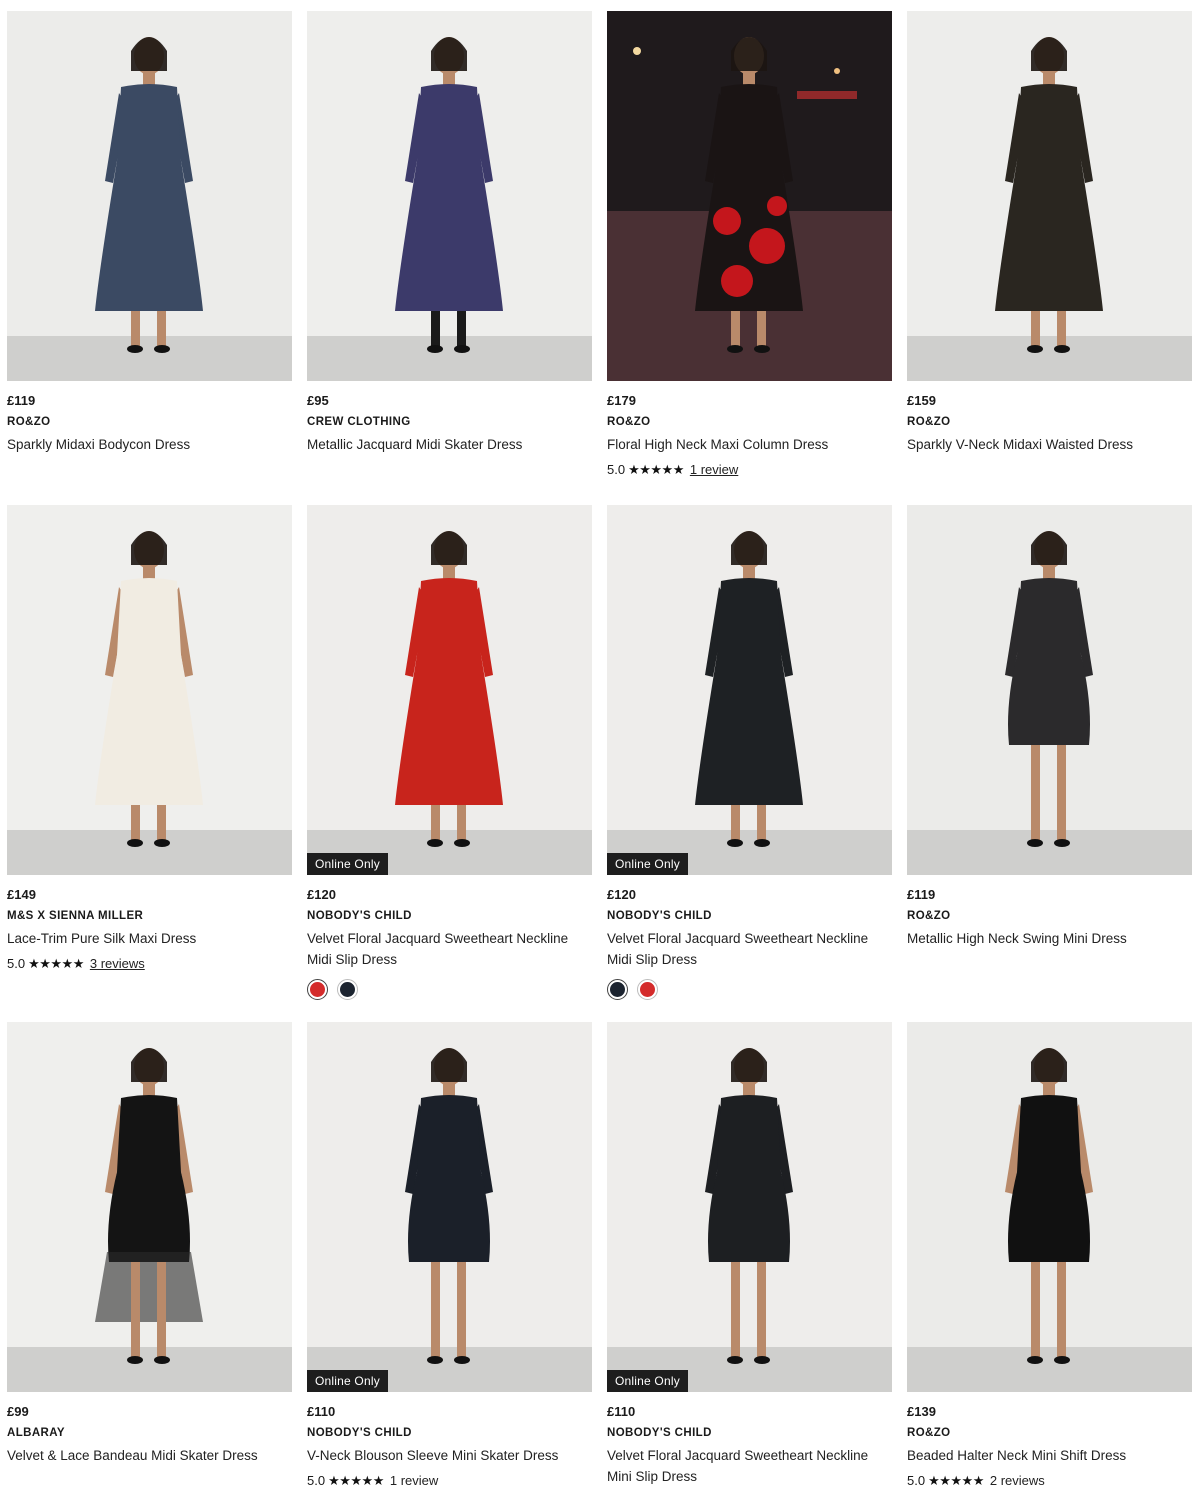 The width and height of the screenshot is (1200, 1490). I want to click on product-name-link: Metallic High Neck Swing Mini Dress, so click(1049, 938).